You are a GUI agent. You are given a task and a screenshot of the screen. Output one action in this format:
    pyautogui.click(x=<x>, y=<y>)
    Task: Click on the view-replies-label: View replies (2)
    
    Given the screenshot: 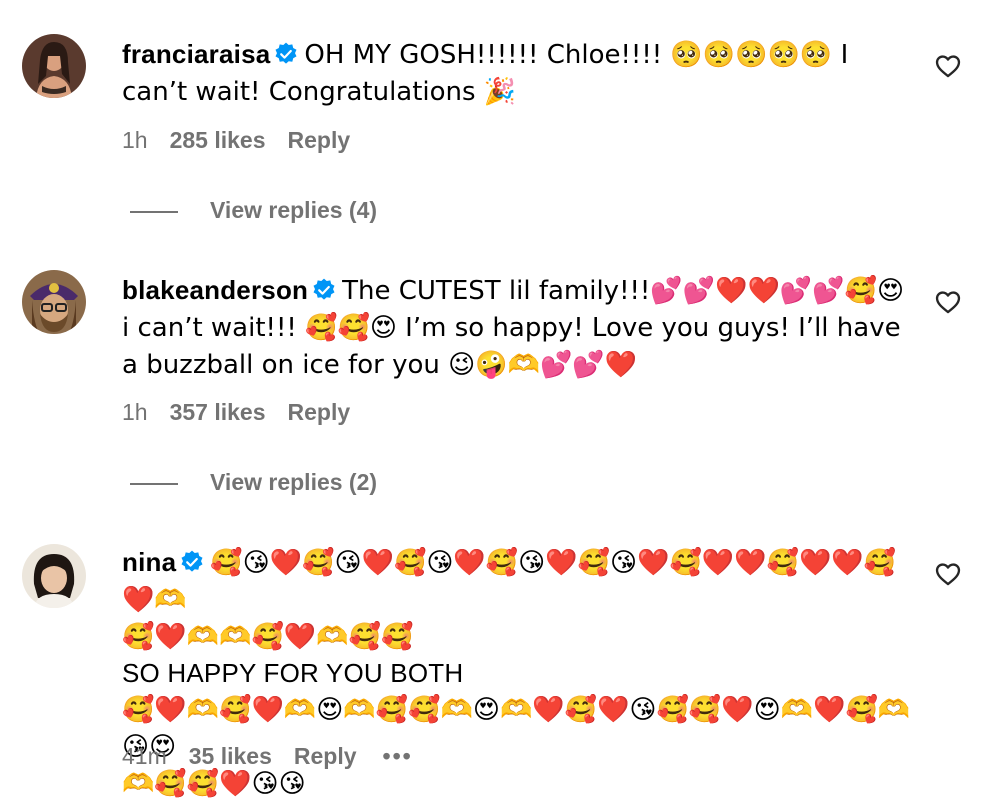 What is the action you would take?
    pyautogui.click(x=294, y=482)
    